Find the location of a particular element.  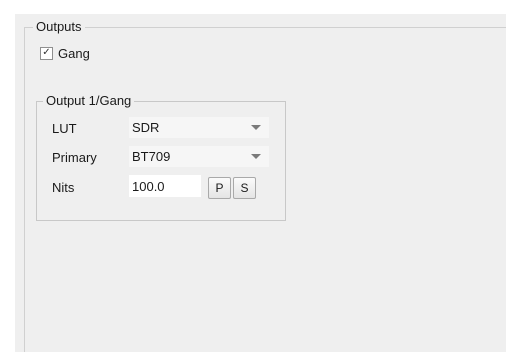

checkmark-icon: ✓ is located at coordinates (46, 52).